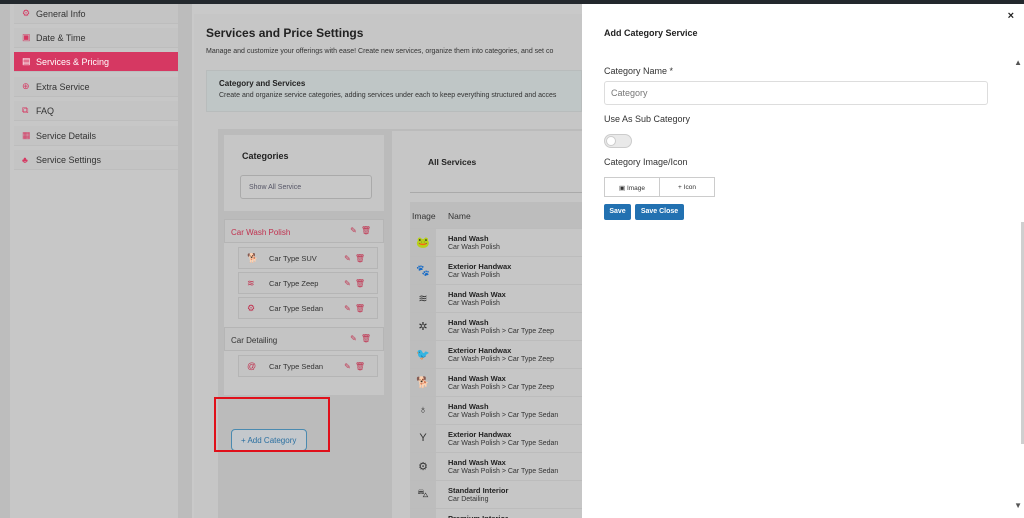 The image size is (1024, 518). Describe the element at coordinates (251, 283) in the screenshot. I see `water-icon: ≋` at that location.